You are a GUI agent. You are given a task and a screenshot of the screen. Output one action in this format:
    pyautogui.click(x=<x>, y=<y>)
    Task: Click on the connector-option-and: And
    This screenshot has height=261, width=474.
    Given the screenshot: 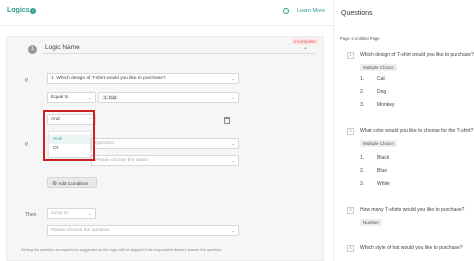 What is the action you would take?
    pyautogui.click(x=69, y=139)
    